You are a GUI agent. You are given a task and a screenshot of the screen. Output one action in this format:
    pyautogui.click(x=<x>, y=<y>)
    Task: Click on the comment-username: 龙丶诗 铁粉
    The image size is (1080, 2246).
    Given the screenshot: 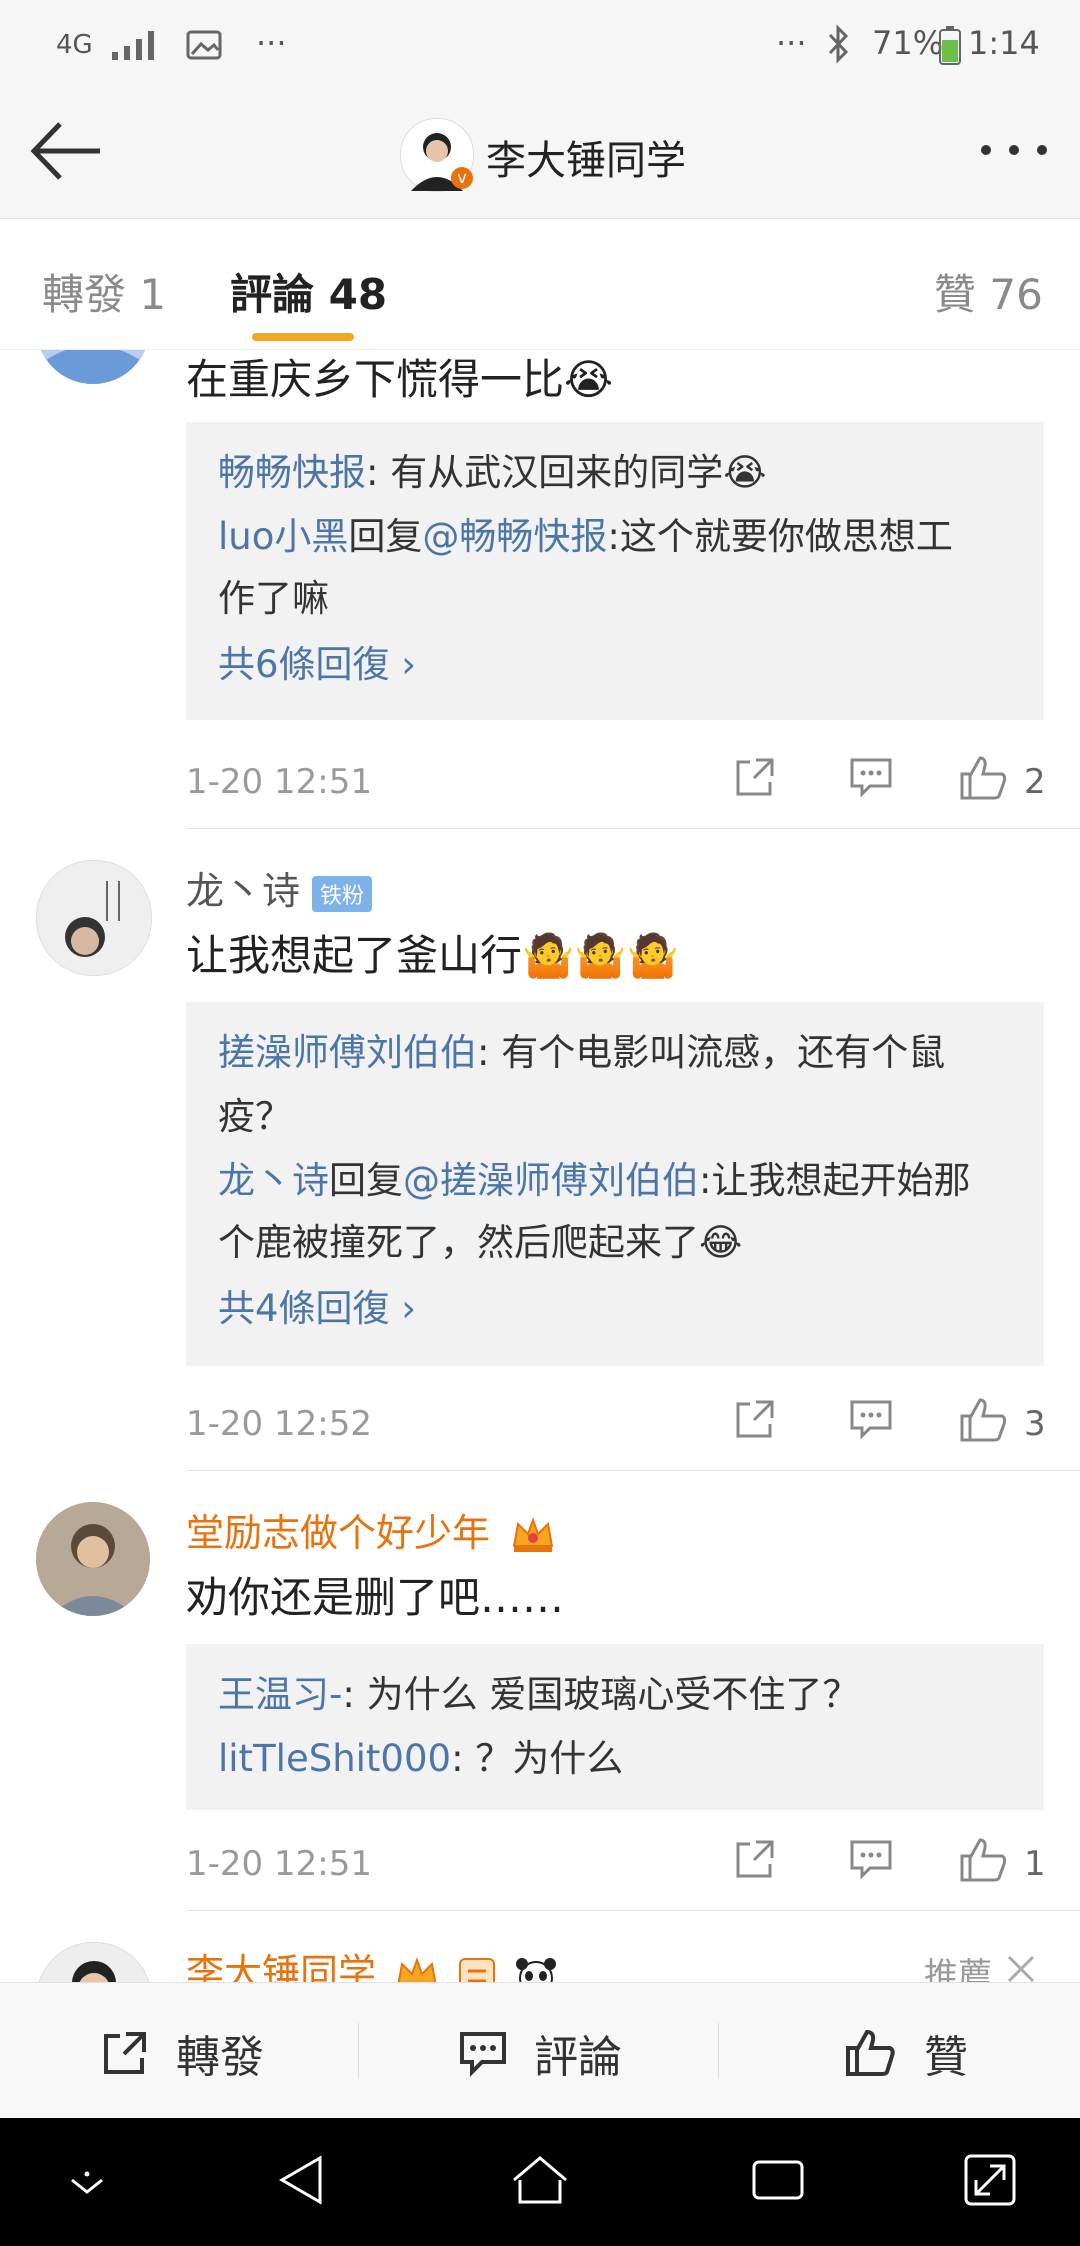 What is the action you would take?
    pyautogui.click(x=279, y=887)
    